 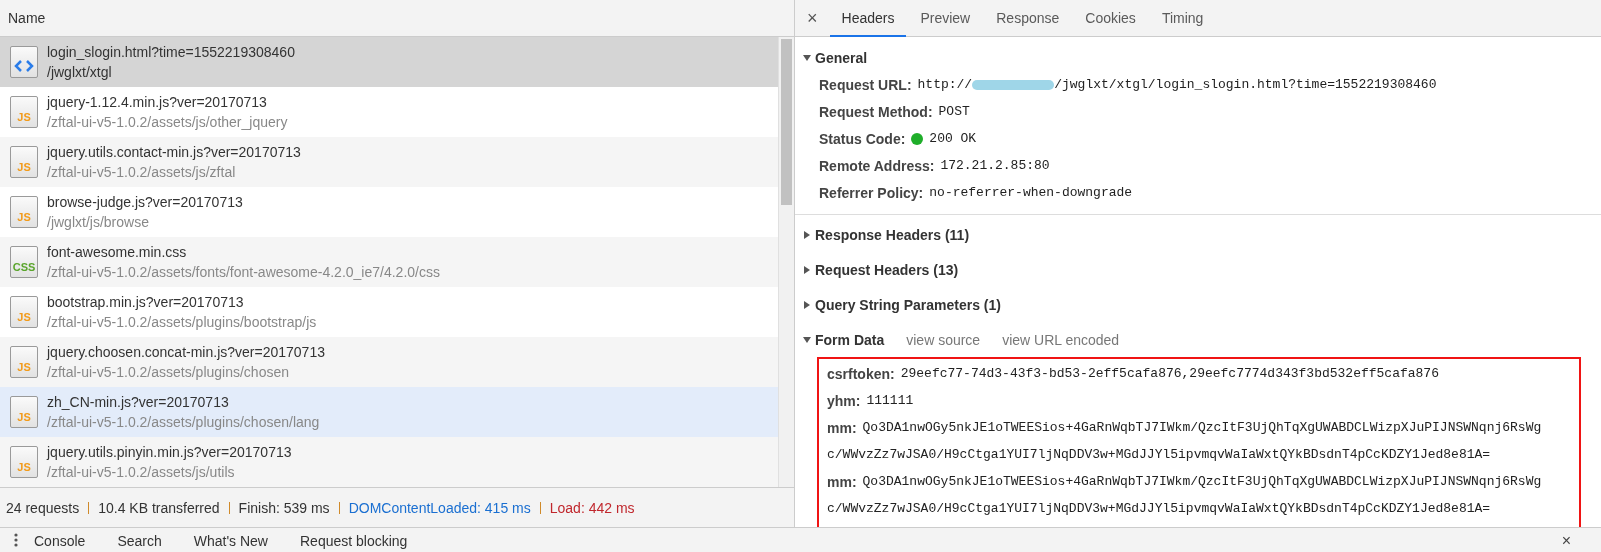 What do you see at coordinates (389, 262) in the screenshot?
I see `request-row: CSS font-awesome.min.css /zftal-ui-v5-1.0.2/assets/fonts/font-awesome-4.2.0_ie7/4.2.0/css` at bounding box center [389, 262].